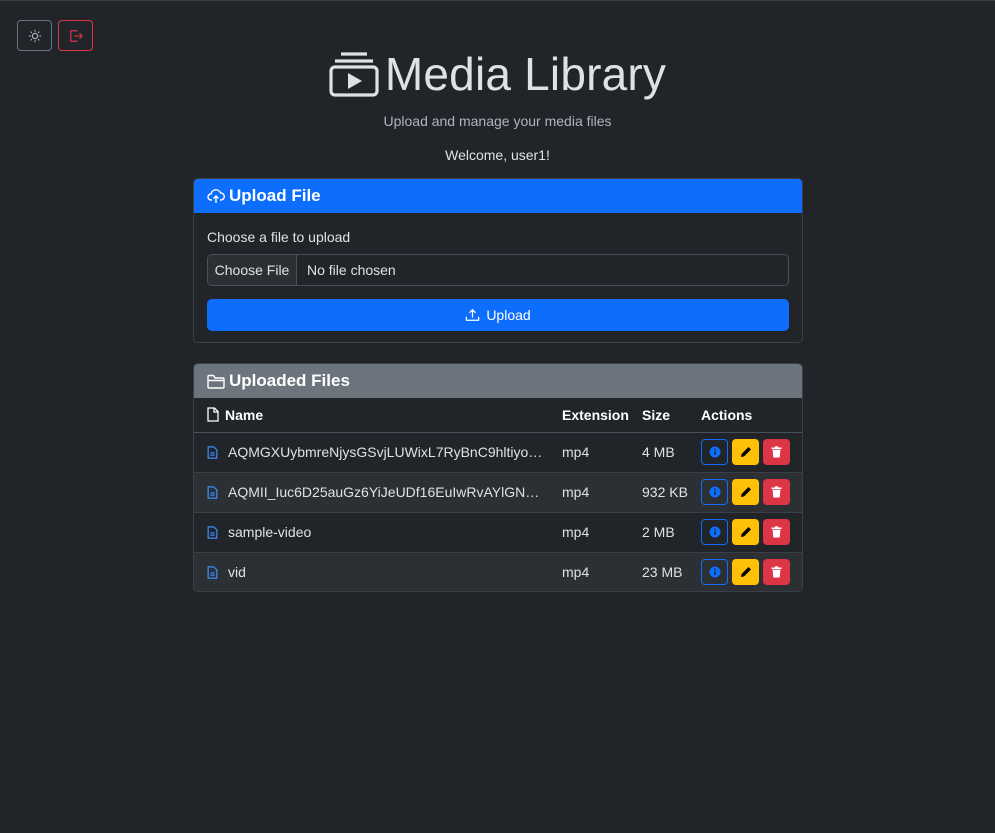  I want to click on cloud-upload-icon, so click(216, 196).